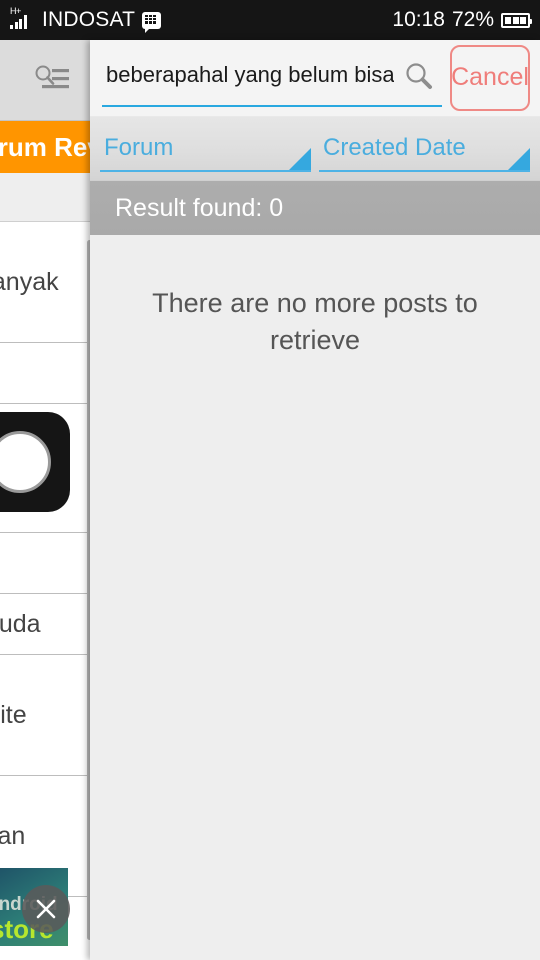  I want to click on created-date-dropdown-label: Created Date, so click(394, 147).